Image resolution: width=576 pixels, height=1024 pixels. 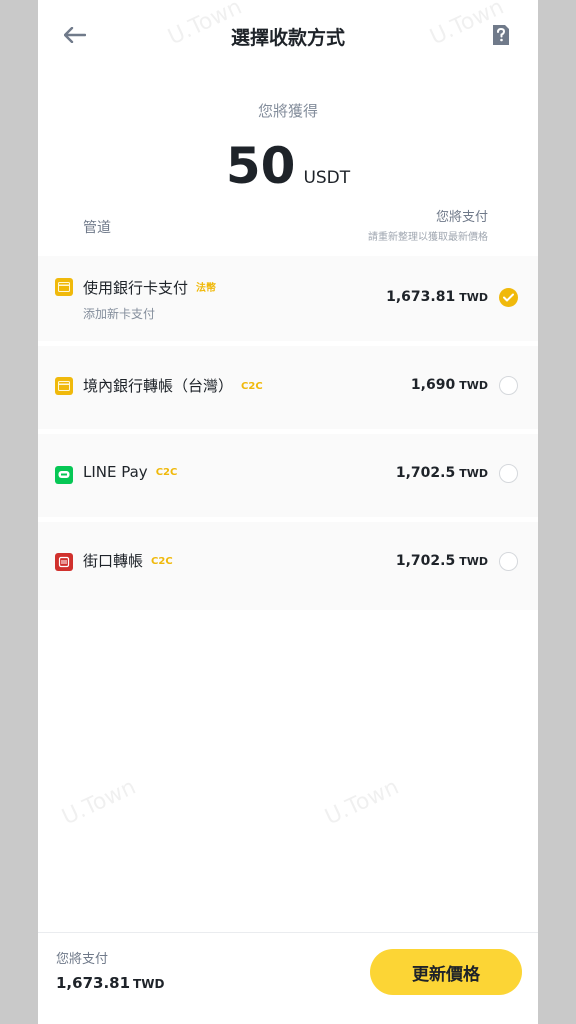 I want to click on footer-bar: 您將支付 1,673.81 TWD 更新價格, so click(x=288, y=978).